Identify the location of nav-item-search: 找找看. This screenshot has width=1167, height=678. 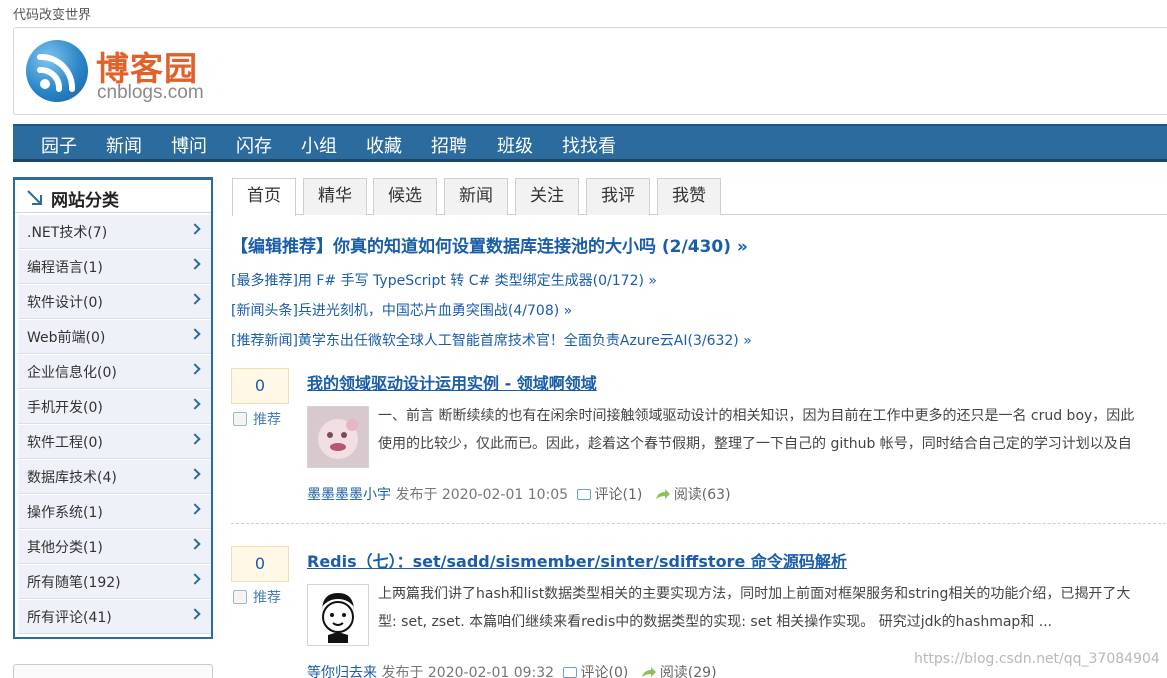
(589, 145).